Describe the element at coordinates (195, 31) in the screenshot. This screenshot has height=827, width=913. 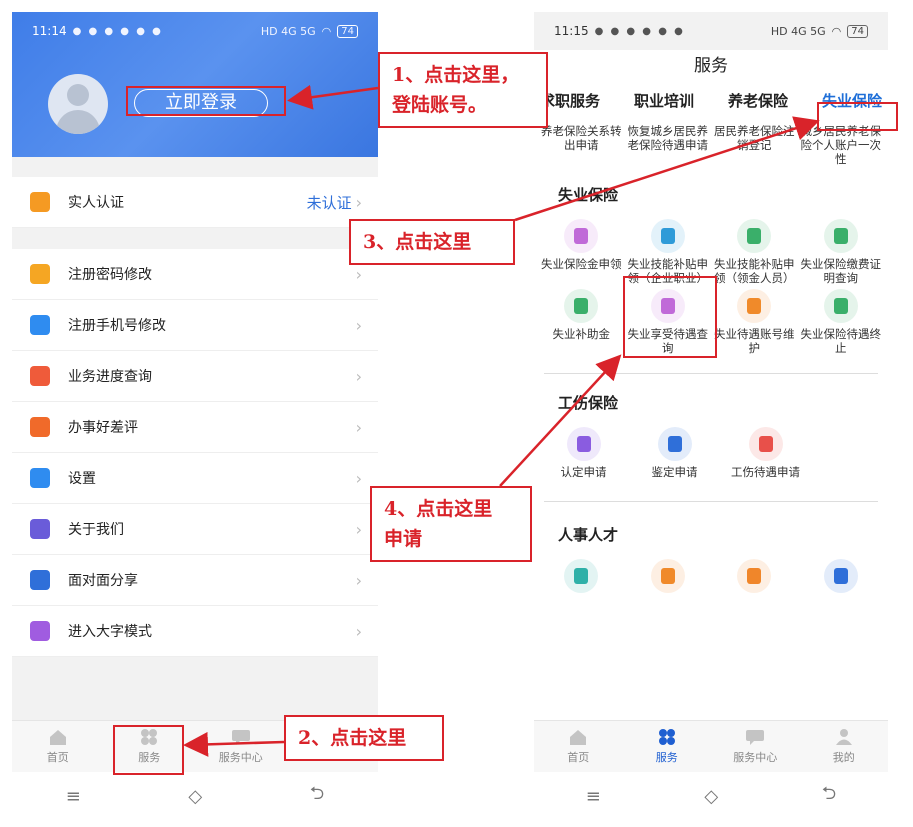
I see `status-bar: 11:14 ● ● ● ● ● ● HD 4G 5G ◠ 74` at that location.